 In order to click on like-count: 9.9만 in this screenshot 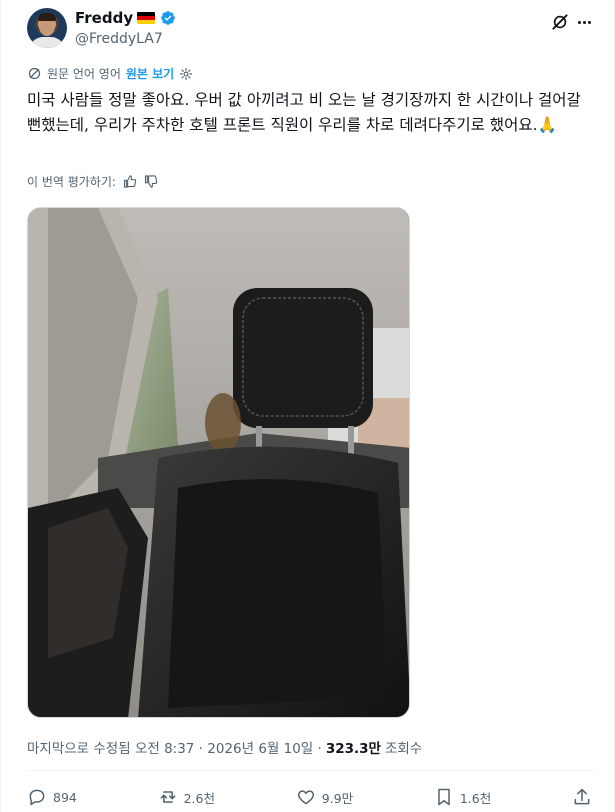, I will do `click(337, 798)`.